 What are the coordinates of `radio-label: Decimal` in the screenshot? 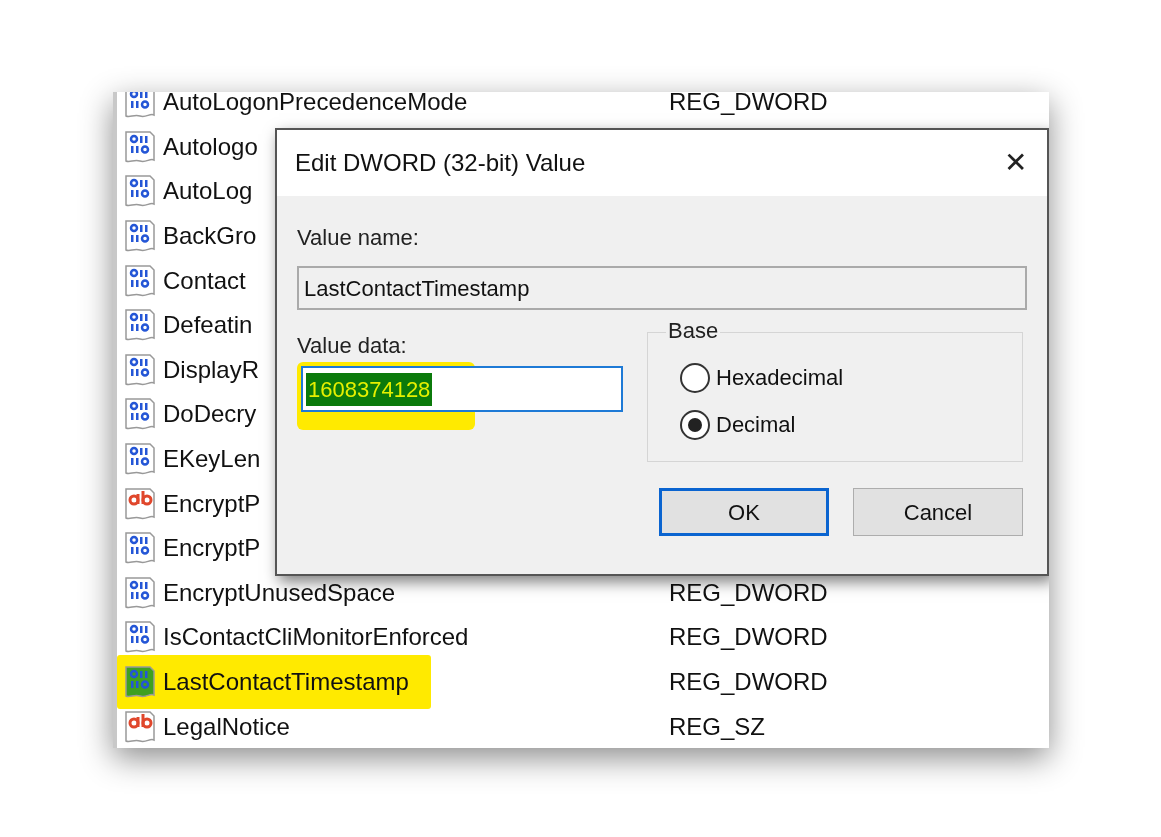 It's located at (756, 424).